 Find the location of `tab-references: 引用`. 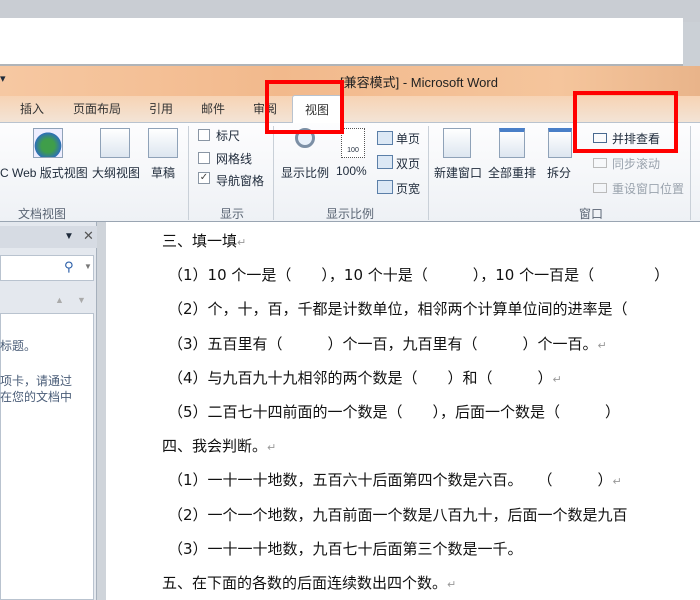

tab-references: 引用 is located at coordinates (161, 108).